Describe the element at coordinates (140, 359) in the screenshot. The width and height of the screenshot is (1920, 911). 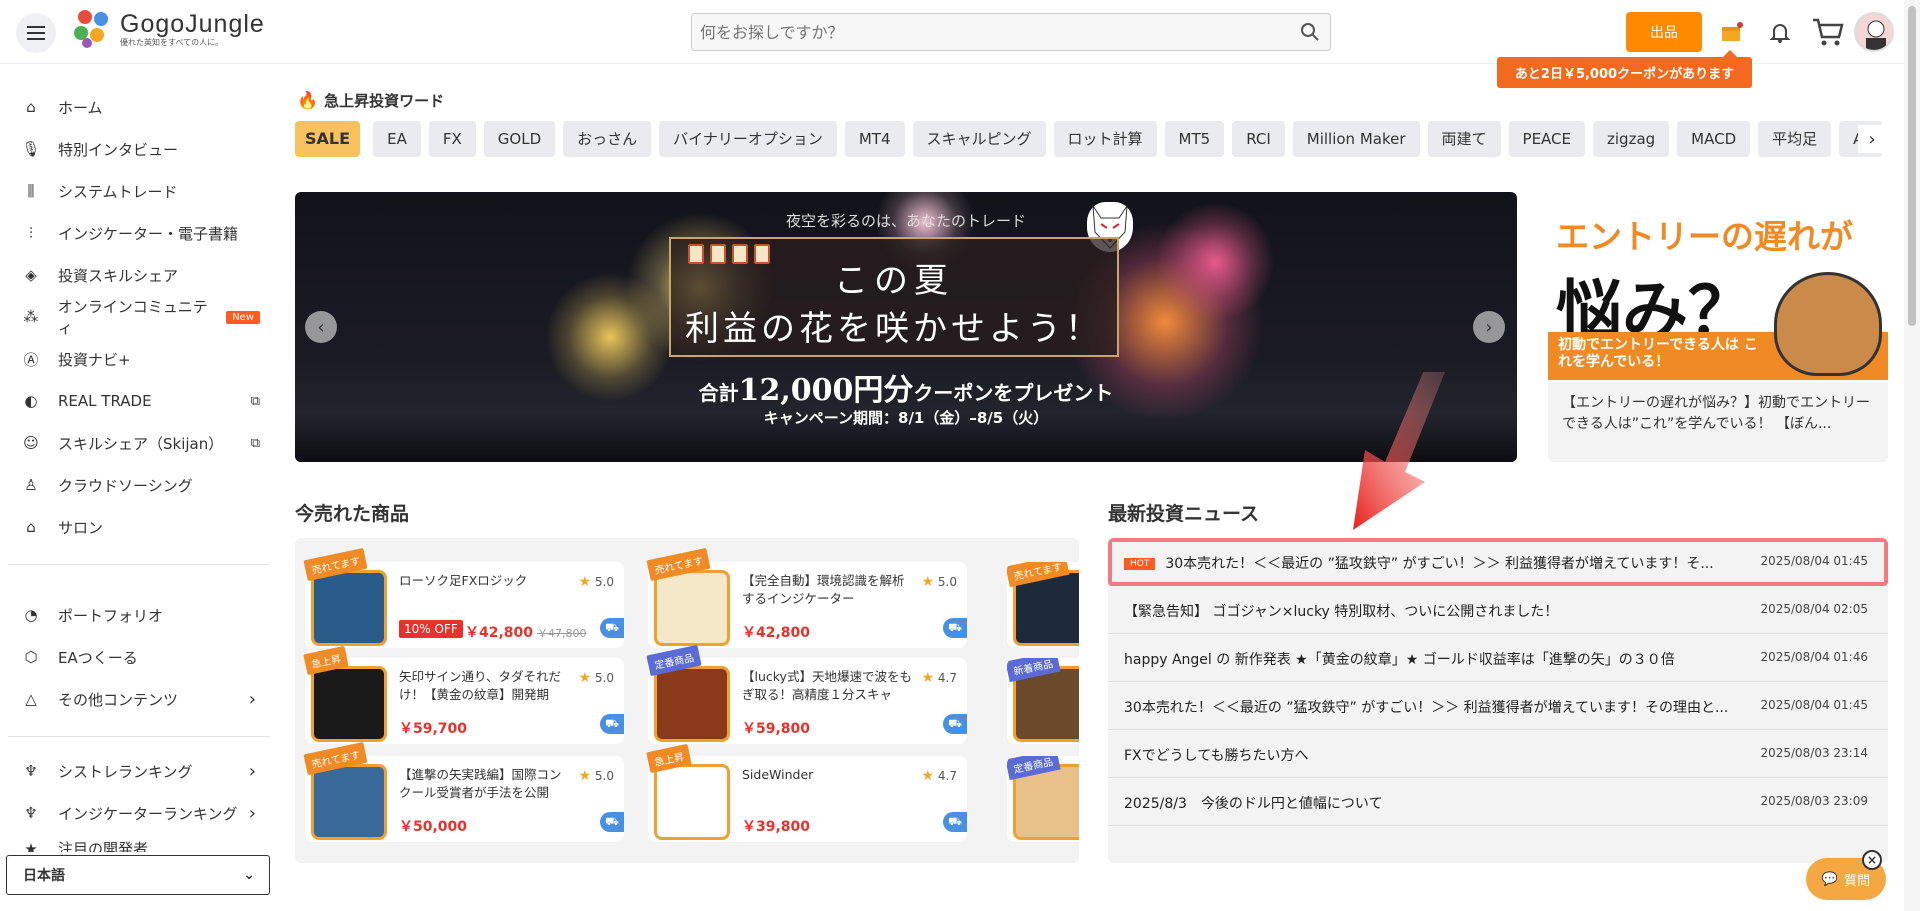
I see `sidebar-item: Ⓐ 投資ナビ+` at that location.